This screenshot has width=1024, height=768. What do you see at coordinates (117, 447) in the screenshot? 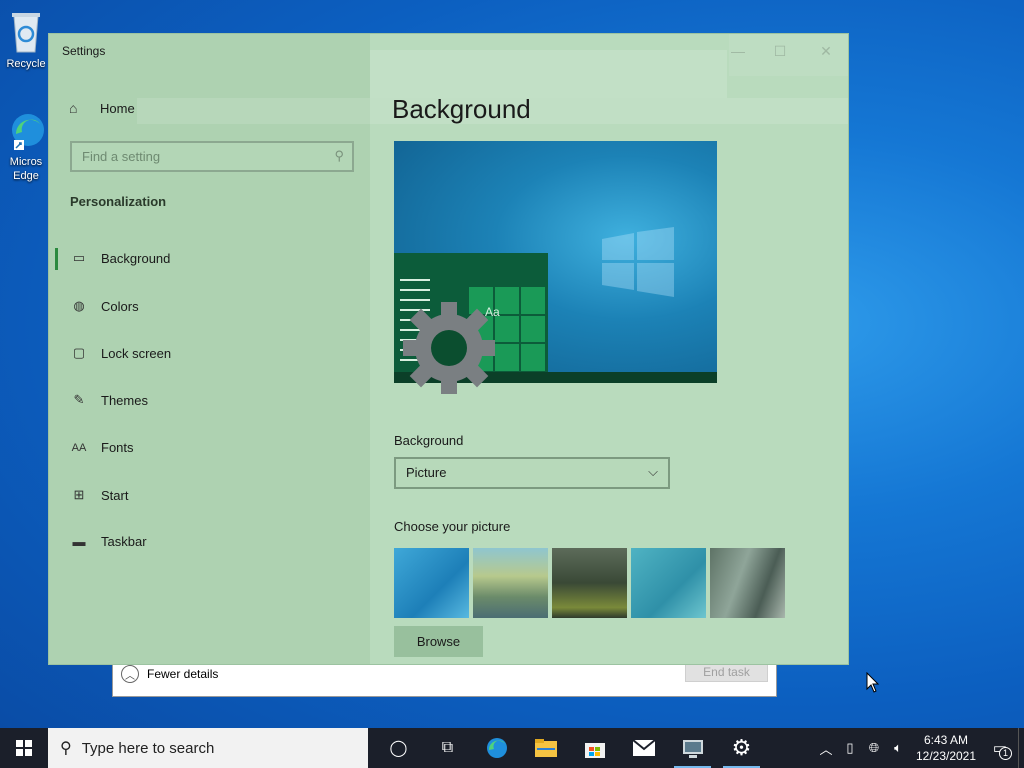
I see `sidebar-item-label: Fonts` at bounding box center [117, 447].